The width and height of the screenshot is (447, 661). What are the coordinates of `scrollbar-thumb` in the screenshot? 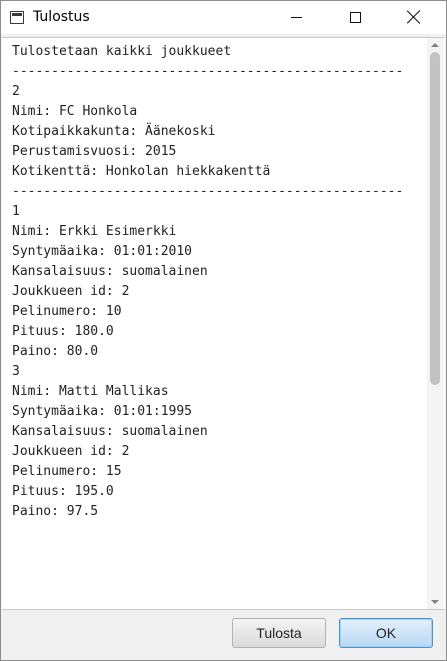 It's located at (435, 218).